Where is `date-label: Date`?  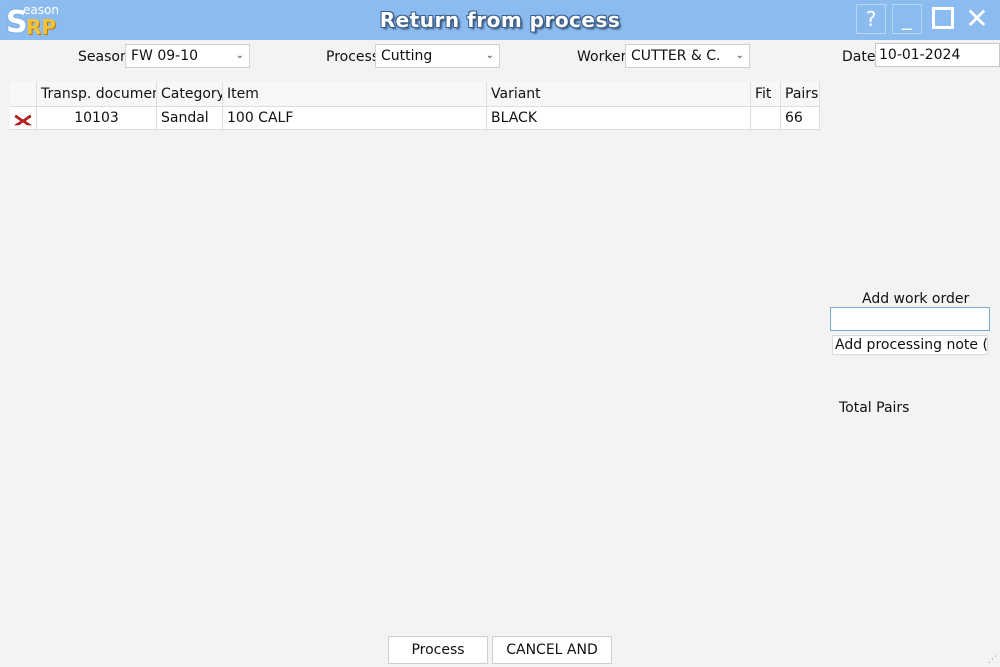 date-label: Date is located at coordinates (859, 57).